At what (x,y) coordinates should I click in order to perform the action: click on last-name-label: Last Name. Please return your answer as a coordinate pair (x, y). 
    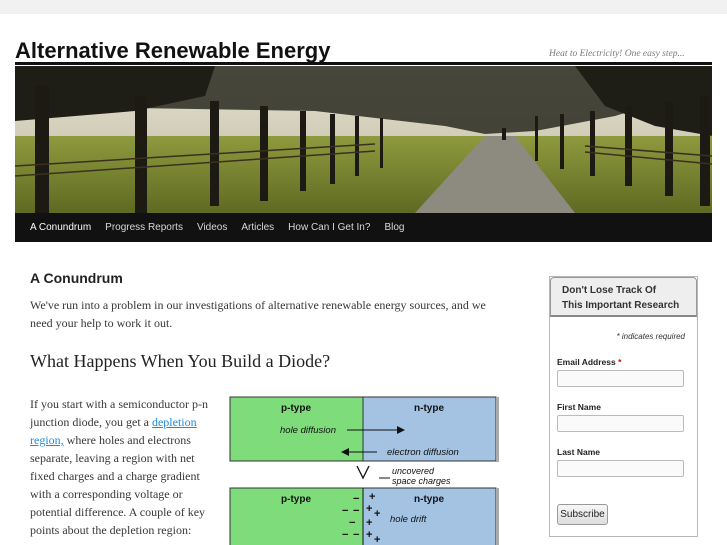
    Looking at the image, I should click on (578, 452).